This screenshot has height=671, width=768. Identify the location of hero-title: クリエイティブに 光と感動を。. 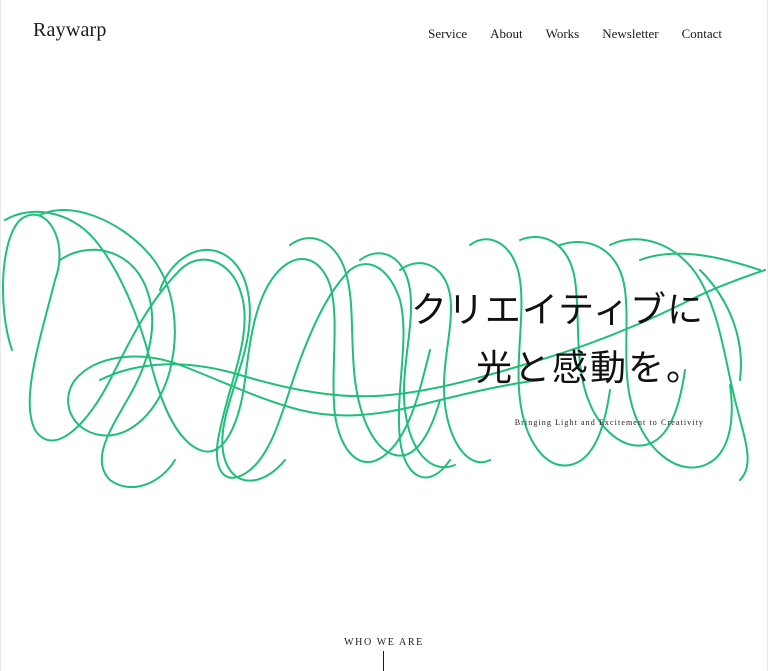
(557, 340).